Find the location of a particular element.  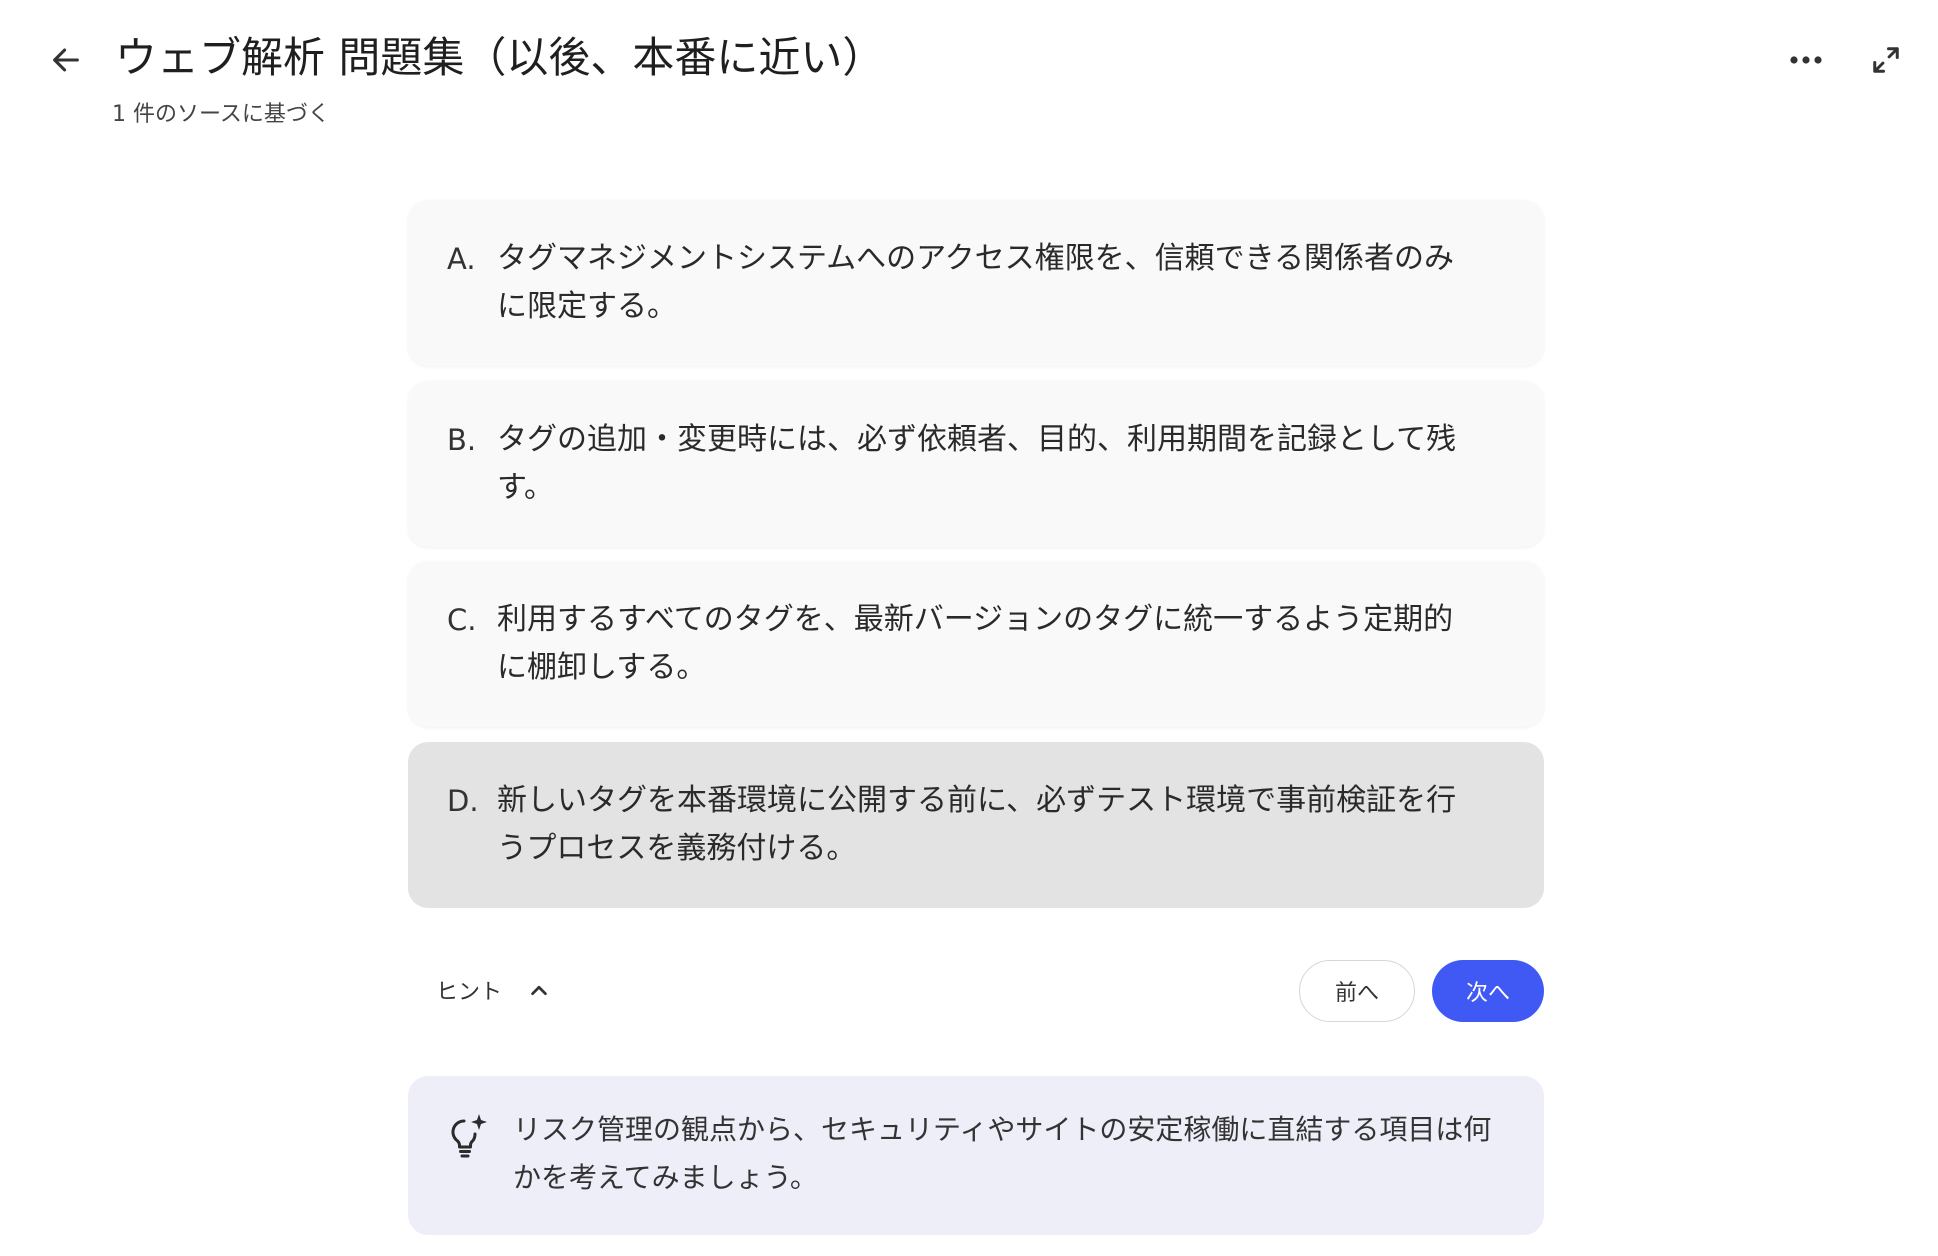

next-button: 次へ is located at coordinates (1488, 991).